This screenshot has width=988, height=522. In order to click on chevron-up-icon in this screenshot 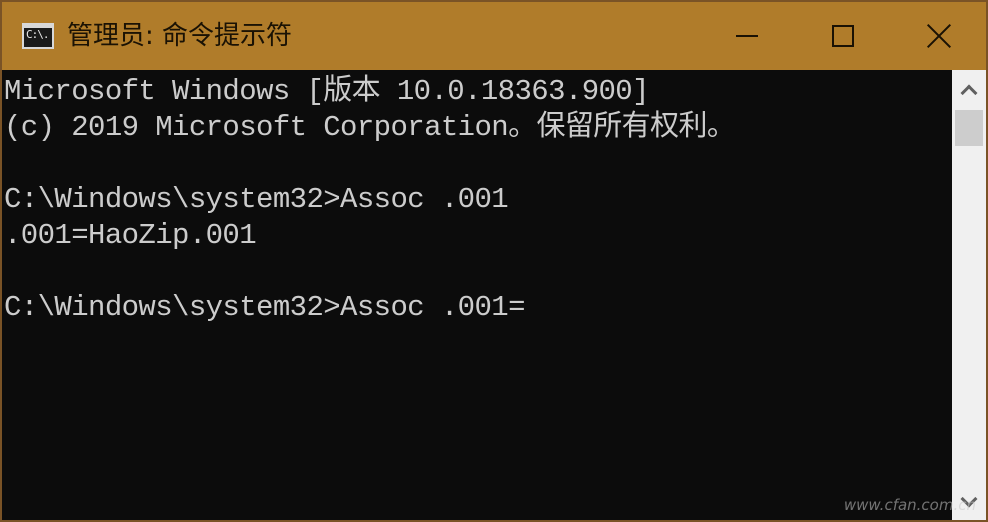, I will do `click(969, 93)`.